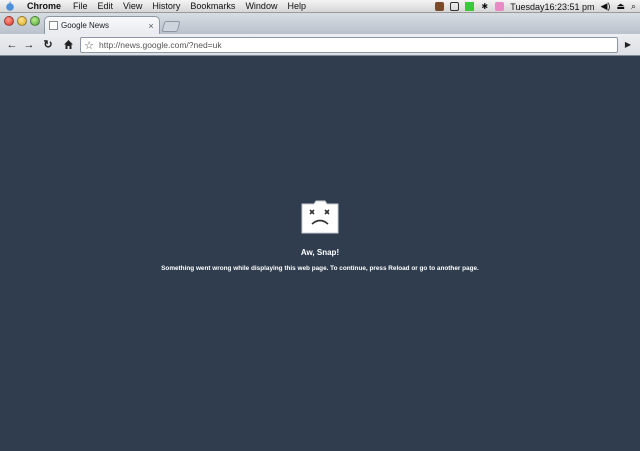  I want to click on tray-monitor-icon, so click(470, 6).